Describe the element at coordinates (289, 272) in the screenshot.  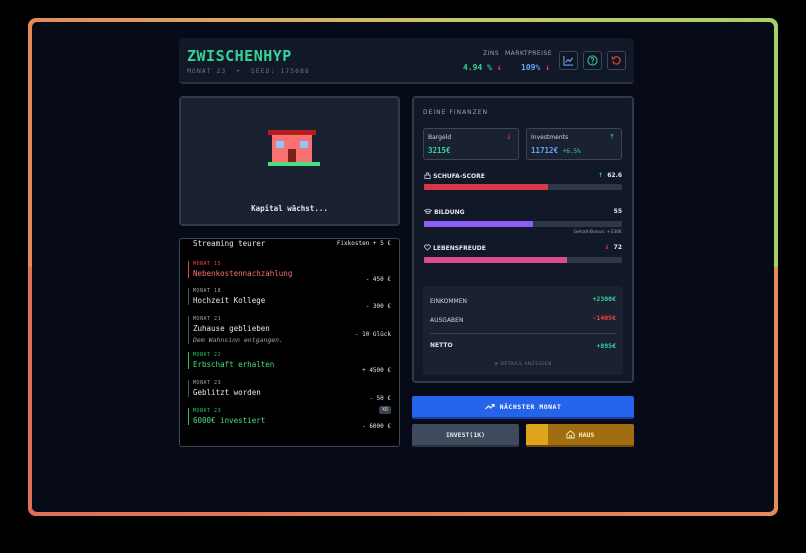
I see `log-entry: MONAT 15 Nebenkostennachzahlung - 450 €` at that location.